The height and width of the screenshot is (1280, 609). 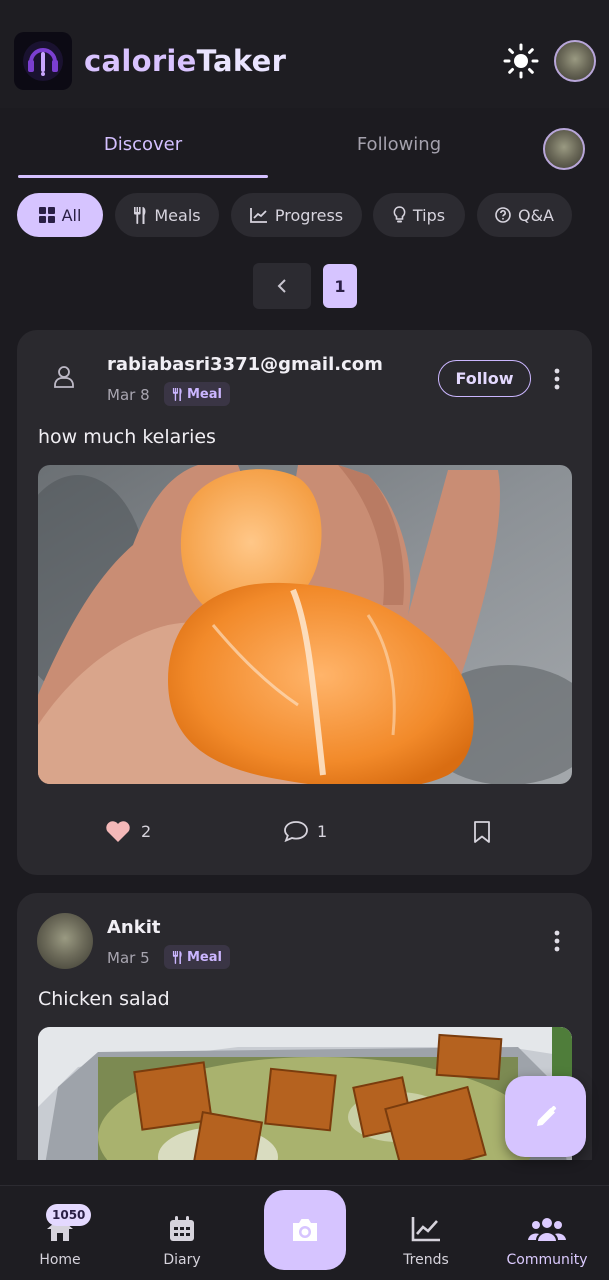 I want to click on nav-label: Community, so click(x=547, y=1260).